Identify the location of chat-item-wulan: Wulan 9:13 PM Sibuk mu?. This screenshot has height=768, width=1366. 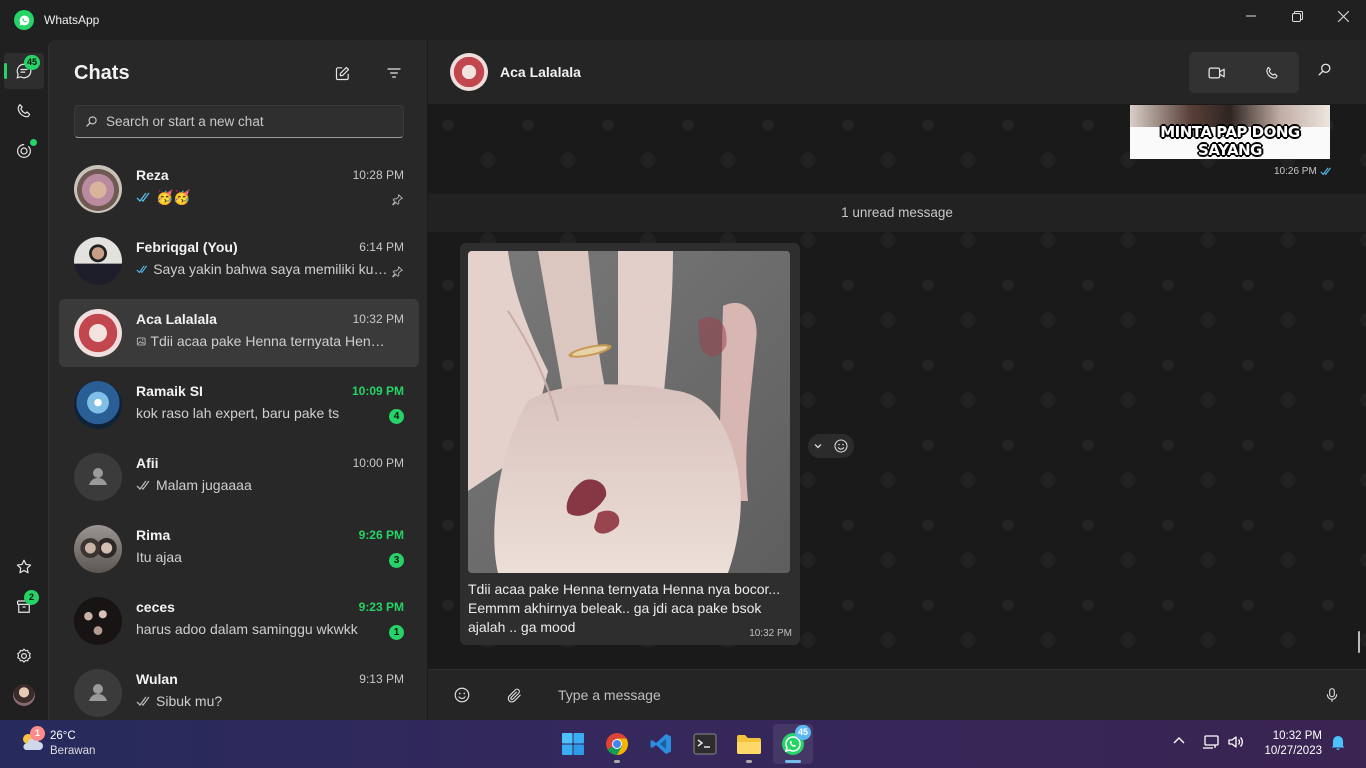
(239, 689).